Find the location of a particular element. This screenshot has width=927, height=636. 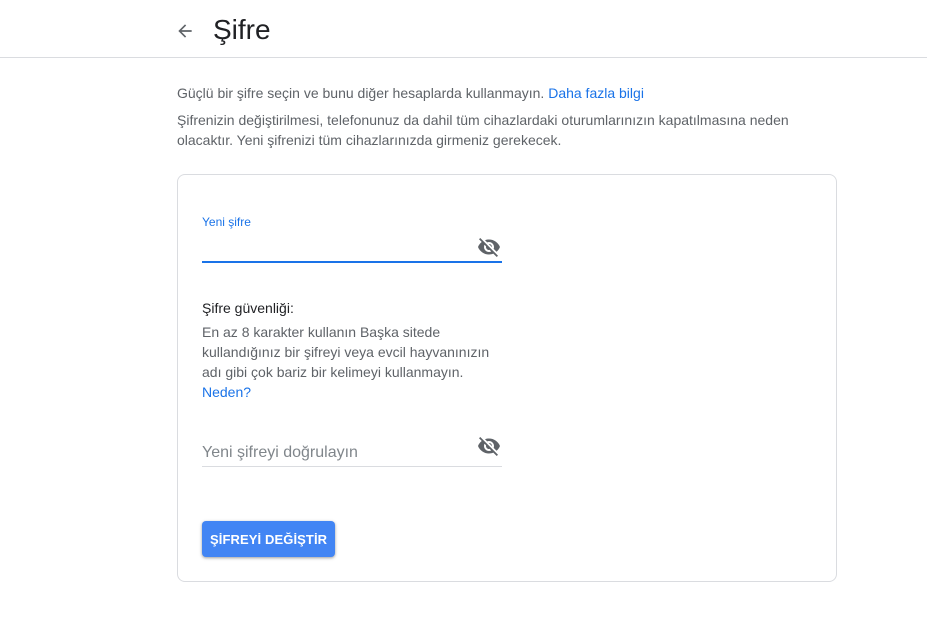

toggle-new-password-visibility is located at coordinates (489, 247).